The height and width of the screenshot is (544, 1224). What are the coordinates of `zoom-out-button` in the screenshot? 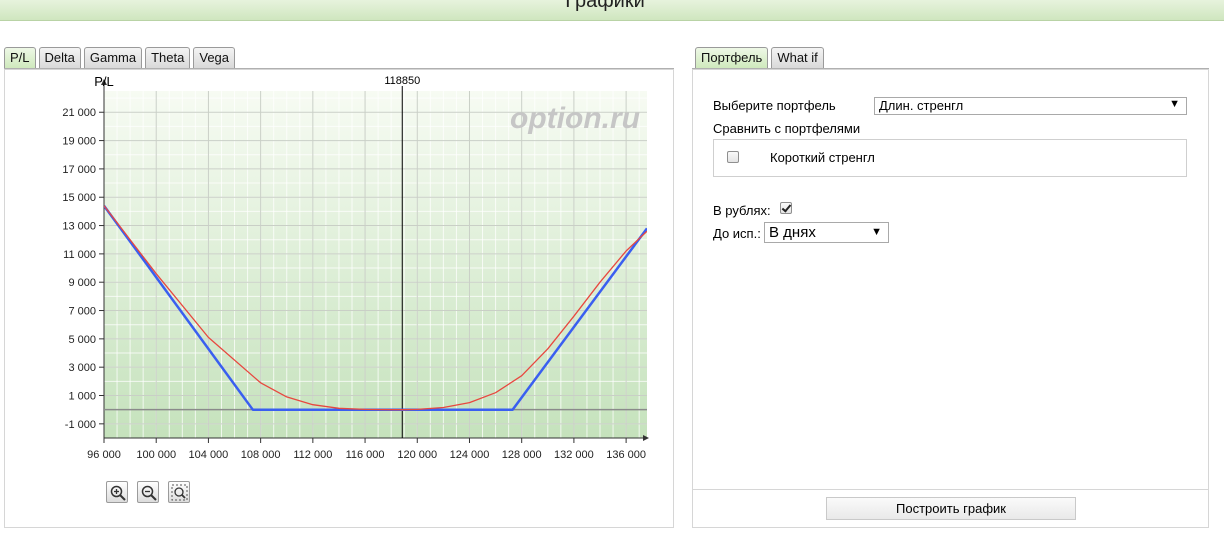 It's located at (148, 492).